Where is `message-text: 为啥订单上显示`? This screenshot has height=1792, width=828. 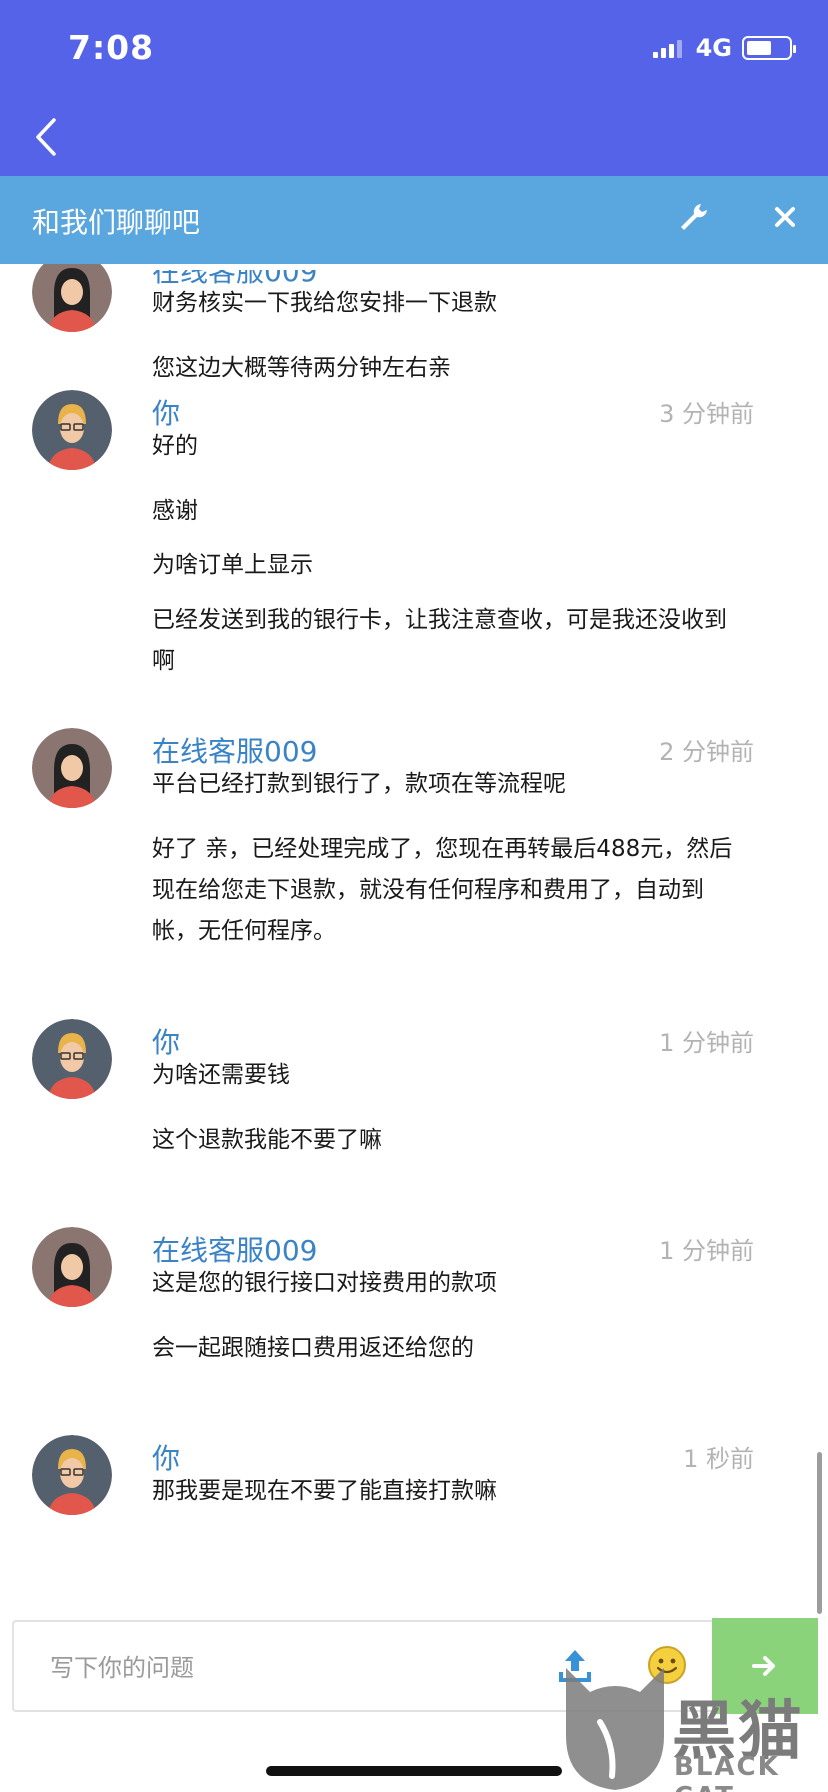 message-text: 为啥订单上显示 is located at coordinates (232, 565).